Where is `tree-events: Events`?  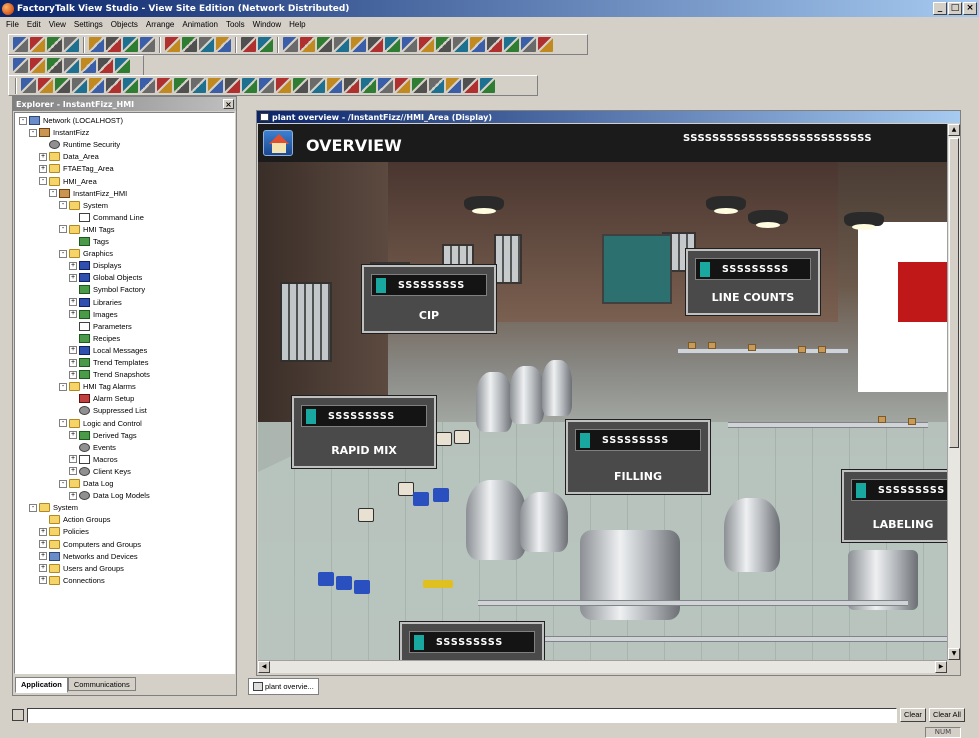
tree-events: Events is located at coordinates (92, 447).